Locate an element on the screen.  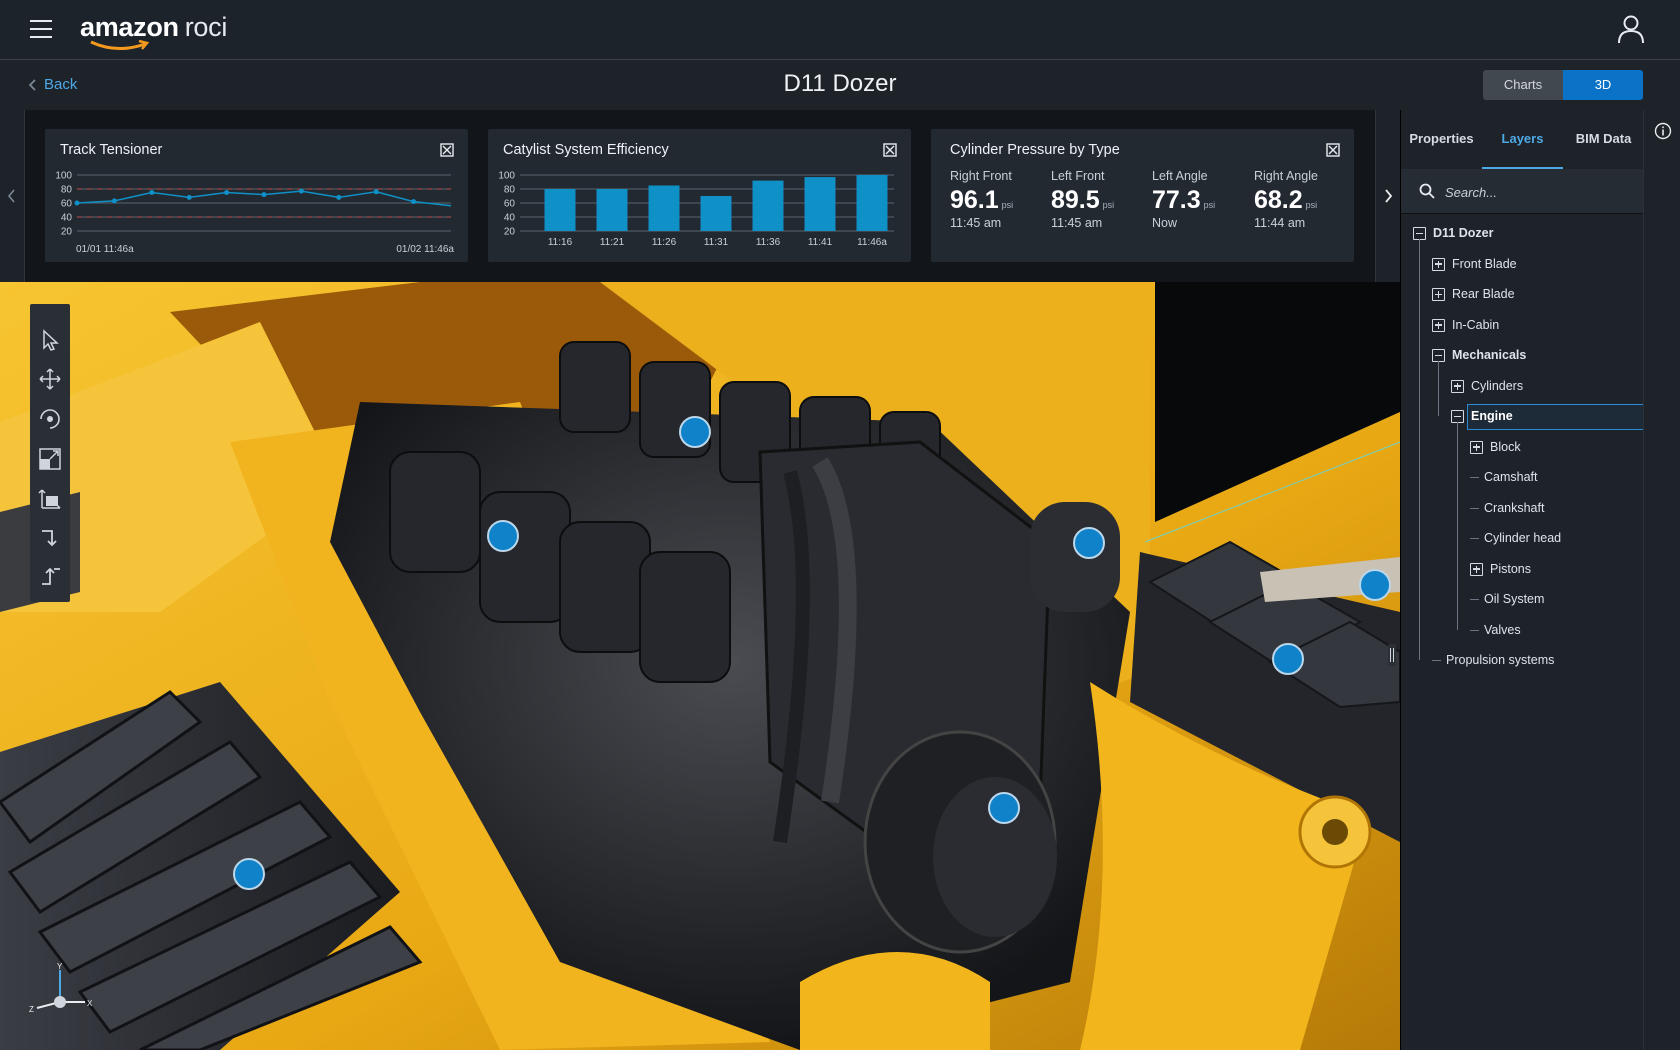
pressure-metric-left-front: Left Front 89.5 psi 11:45 am is located at coordinates (1082, 199).